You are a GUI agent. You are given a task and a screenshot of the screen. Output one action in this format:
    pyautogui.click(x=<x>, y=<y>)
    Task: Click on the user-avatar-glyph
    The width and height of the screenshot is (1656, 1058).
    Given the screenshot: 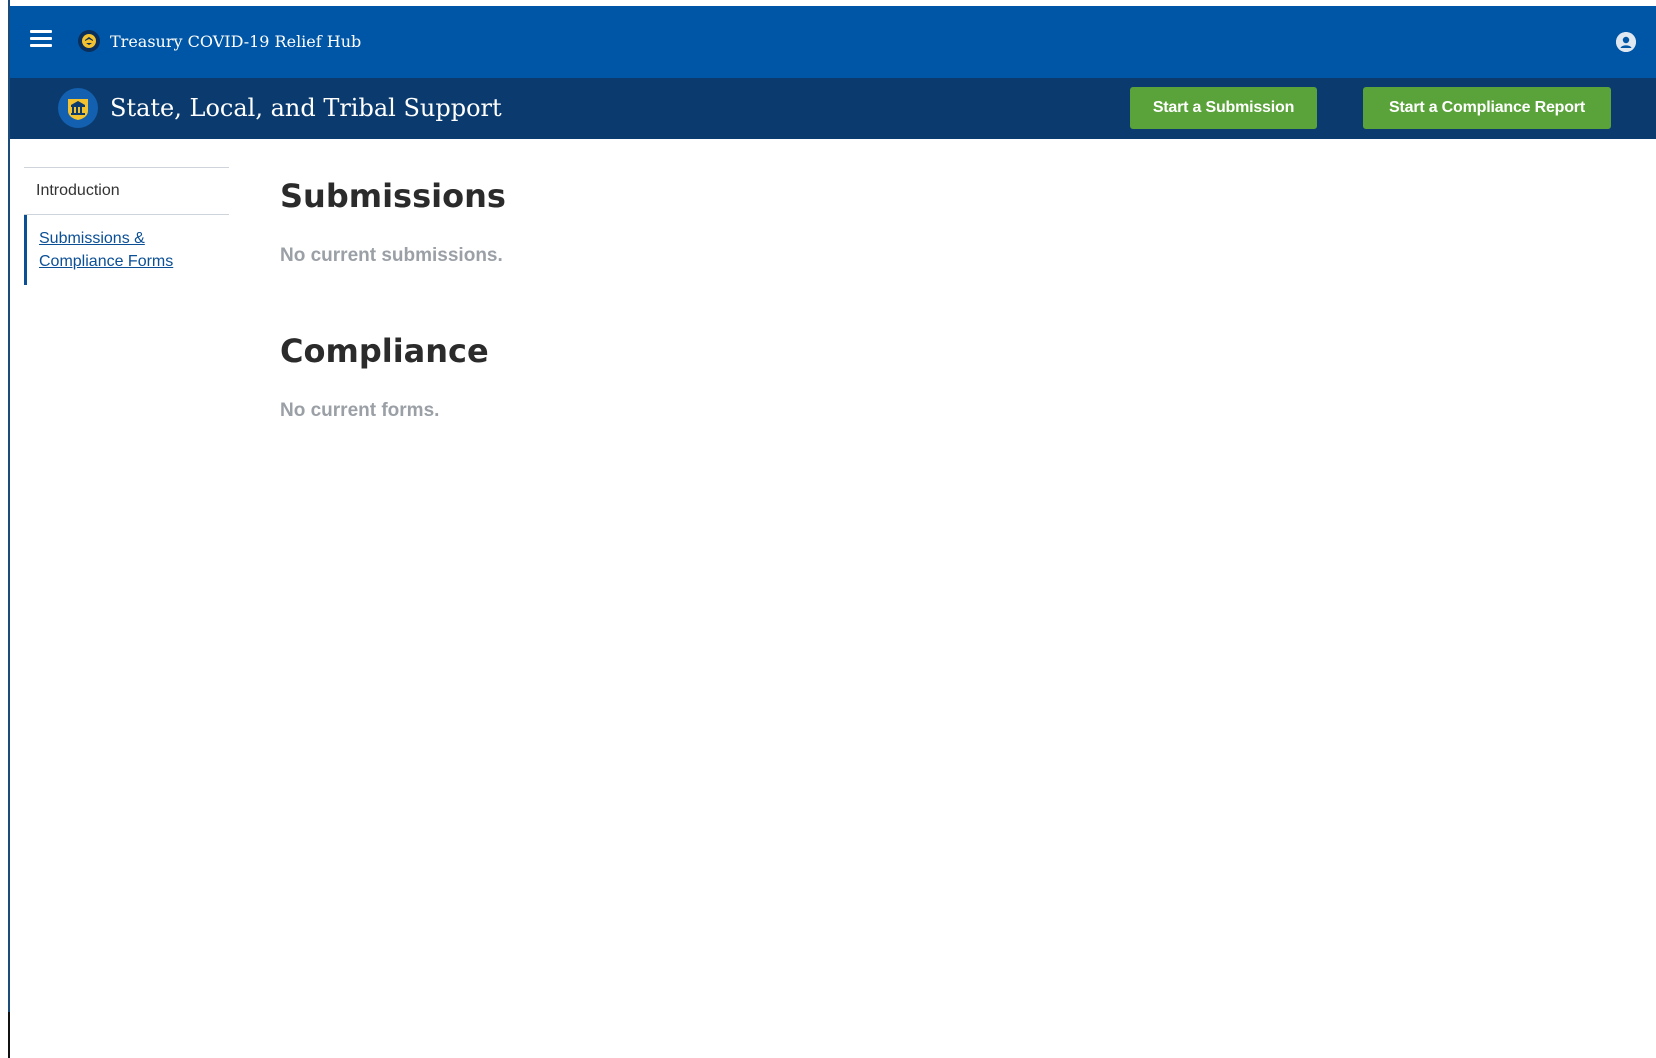 What is the action you would take?
    pyautogui.click(x=1626, y=42)
    